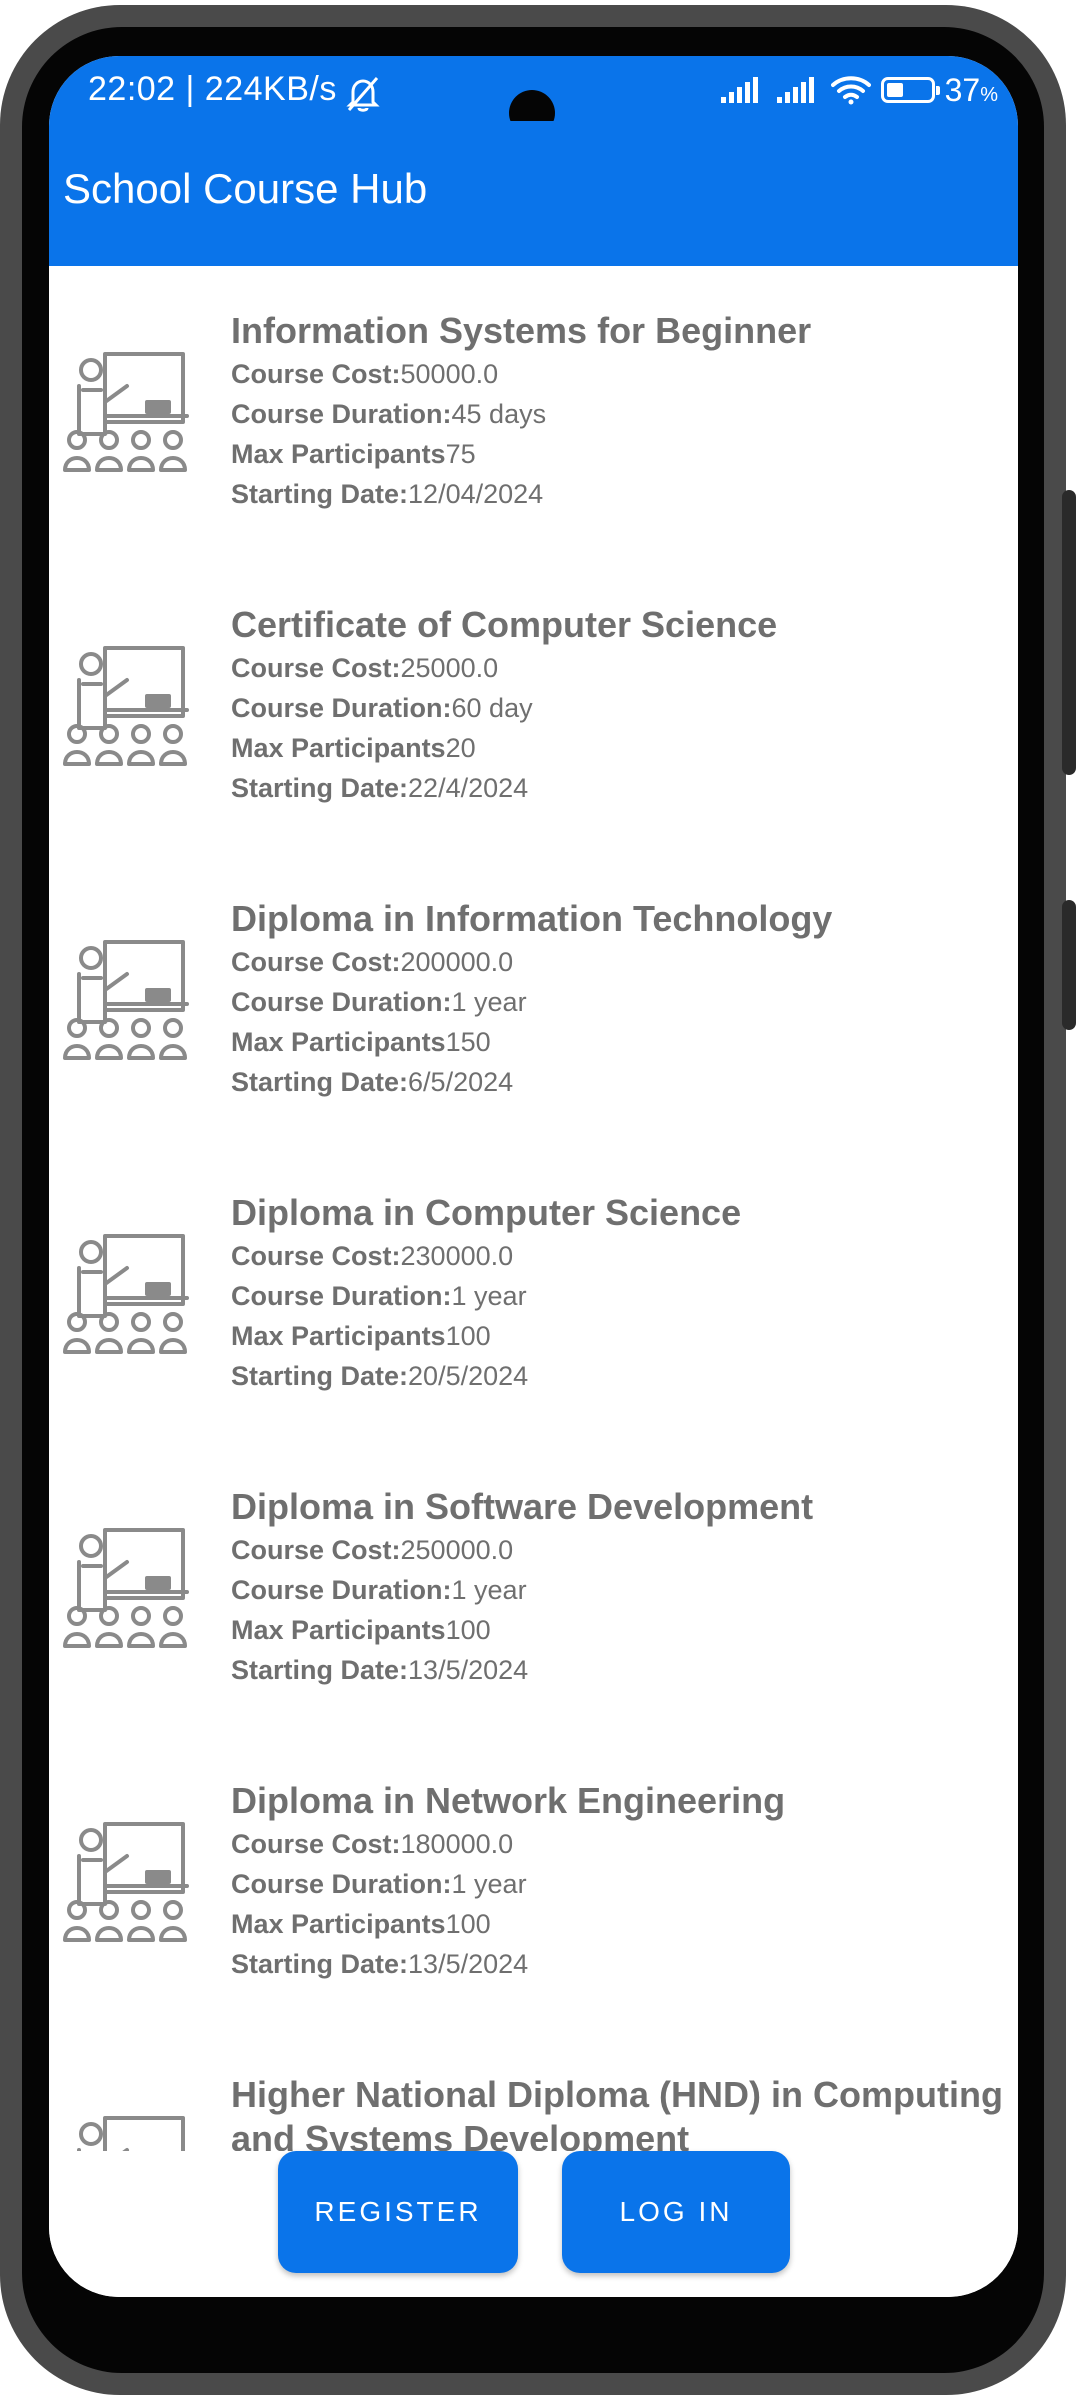 This screenshot has height=2400, width=1080. What do you see at coordinates (910, 90) in the screenshot?
I see `battery-icon` at bounding box center [910, 90].